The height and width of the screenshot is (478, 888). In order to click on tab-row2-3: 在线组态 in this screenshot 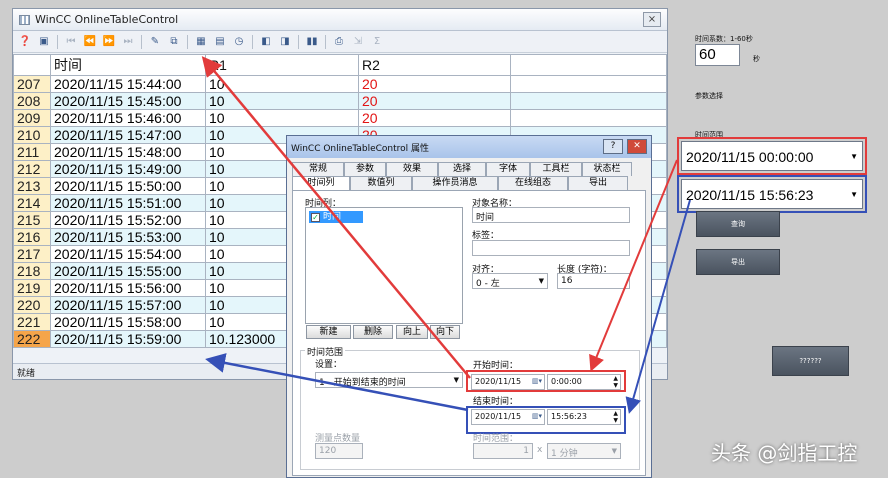, I will do `click(533, 183)`.